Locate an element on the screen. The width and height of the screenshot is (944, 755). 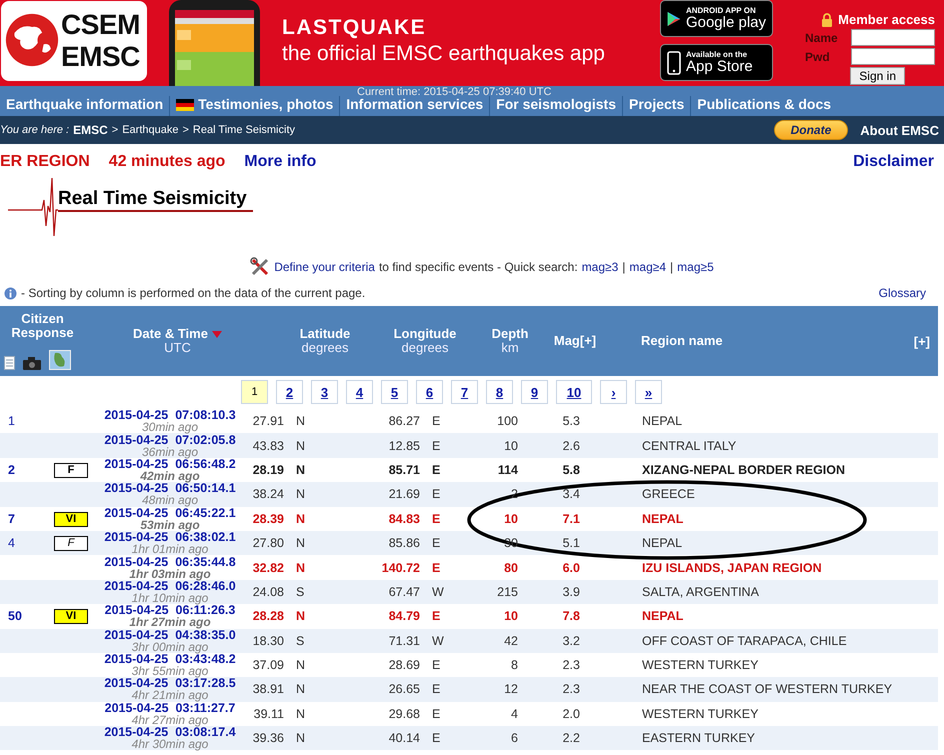
page-link: › is located at coordinates (613, 392).